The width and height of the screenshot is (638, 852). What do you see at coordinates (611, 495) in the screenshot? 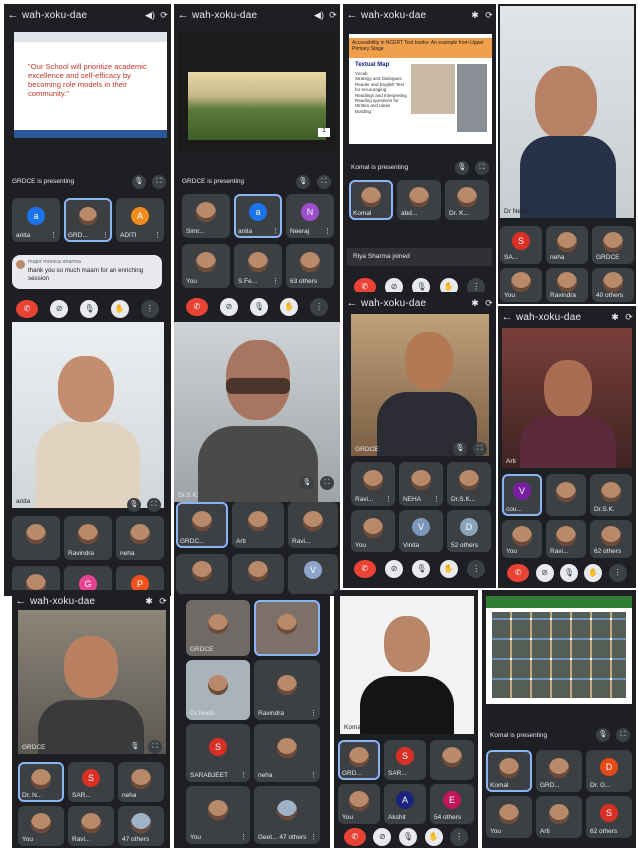
I see `participant-tile: Dr.S.K.` at bounding box center [611, 495].